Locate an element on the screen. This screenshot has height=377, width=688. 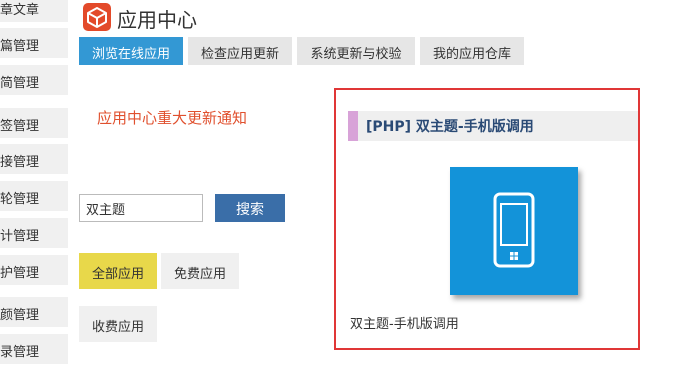
sidebar-item-label: 录管理 is located at coordinates (20, 352).